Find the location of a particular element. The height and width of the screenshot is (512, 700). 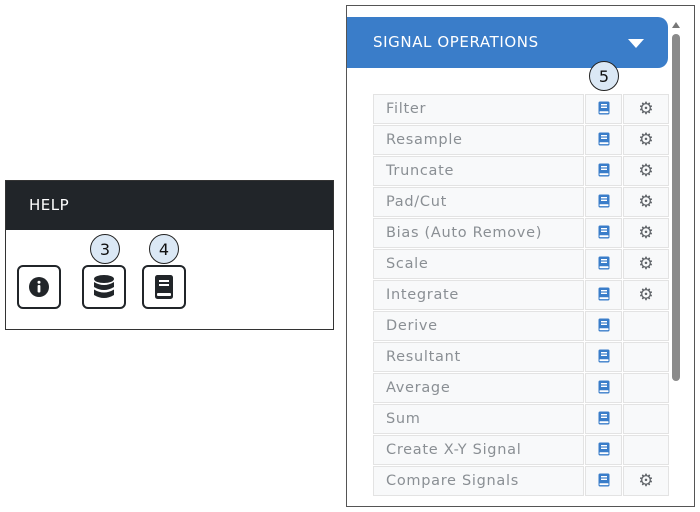

operation-row: Resultant is located at coordinates (521, 357).